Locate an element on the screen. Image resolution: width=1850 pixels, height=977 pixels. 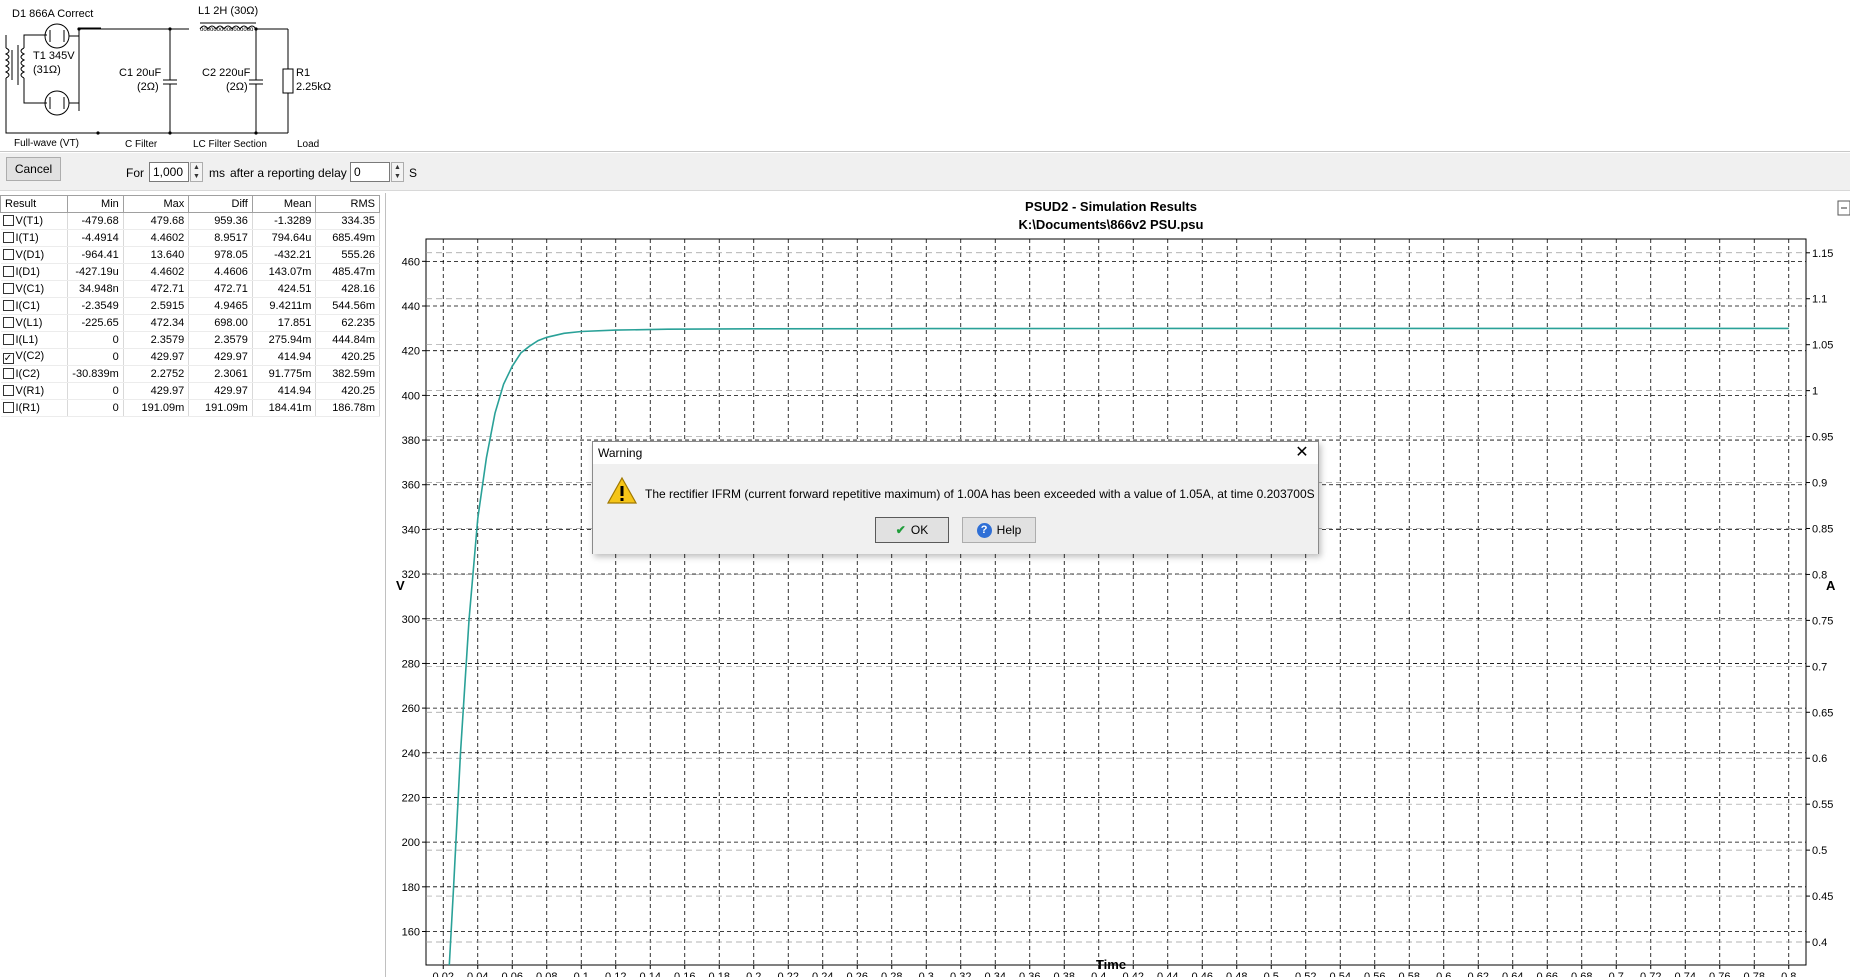
result-mean-cell: 275.94m is located at coordinates (284, 340).